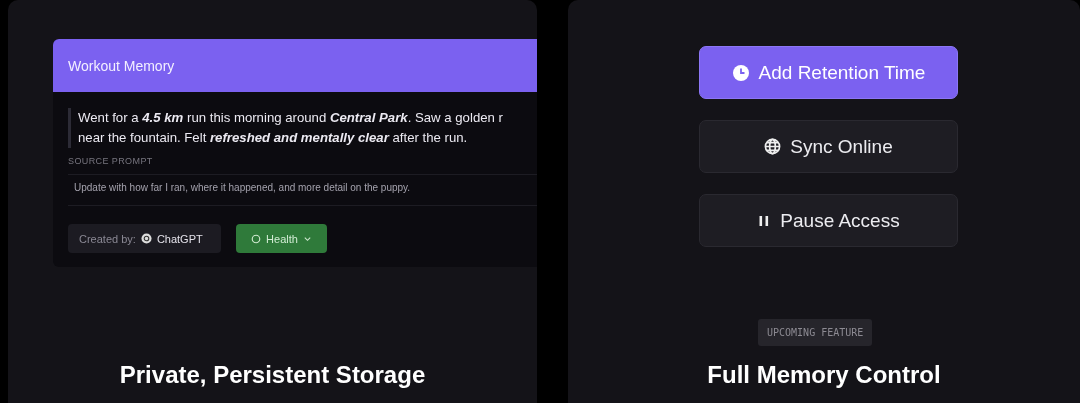 This screenshot has height=403, width=1080. What do you see at coordinates (773, 146) in the screenshot?
I see `globe-icon` at bounding box center [773, 146].